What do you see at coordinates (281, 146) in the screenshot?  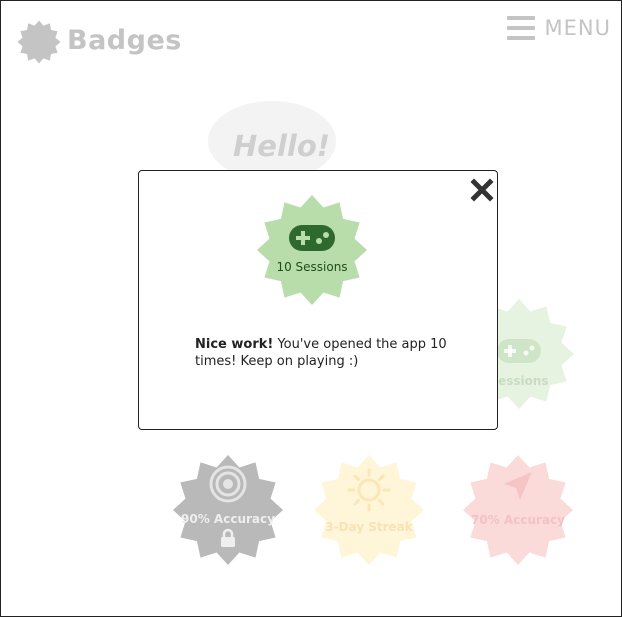 I see `hello-text: Hello!` at bounding box center [281, 146].